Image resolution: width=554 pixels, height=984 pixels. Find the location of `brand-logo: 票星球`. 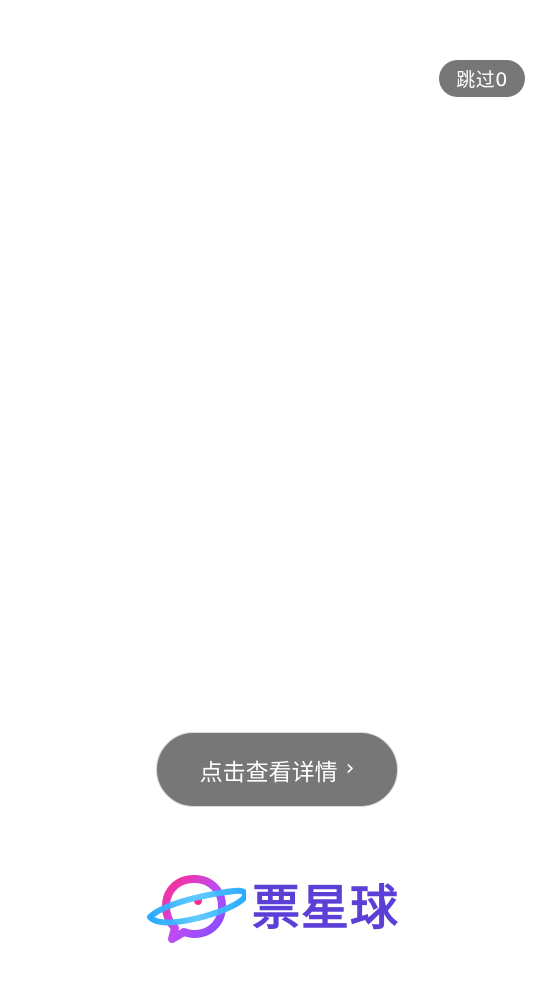

brand-logo: 票星球 is located at coordinates (277, 908).